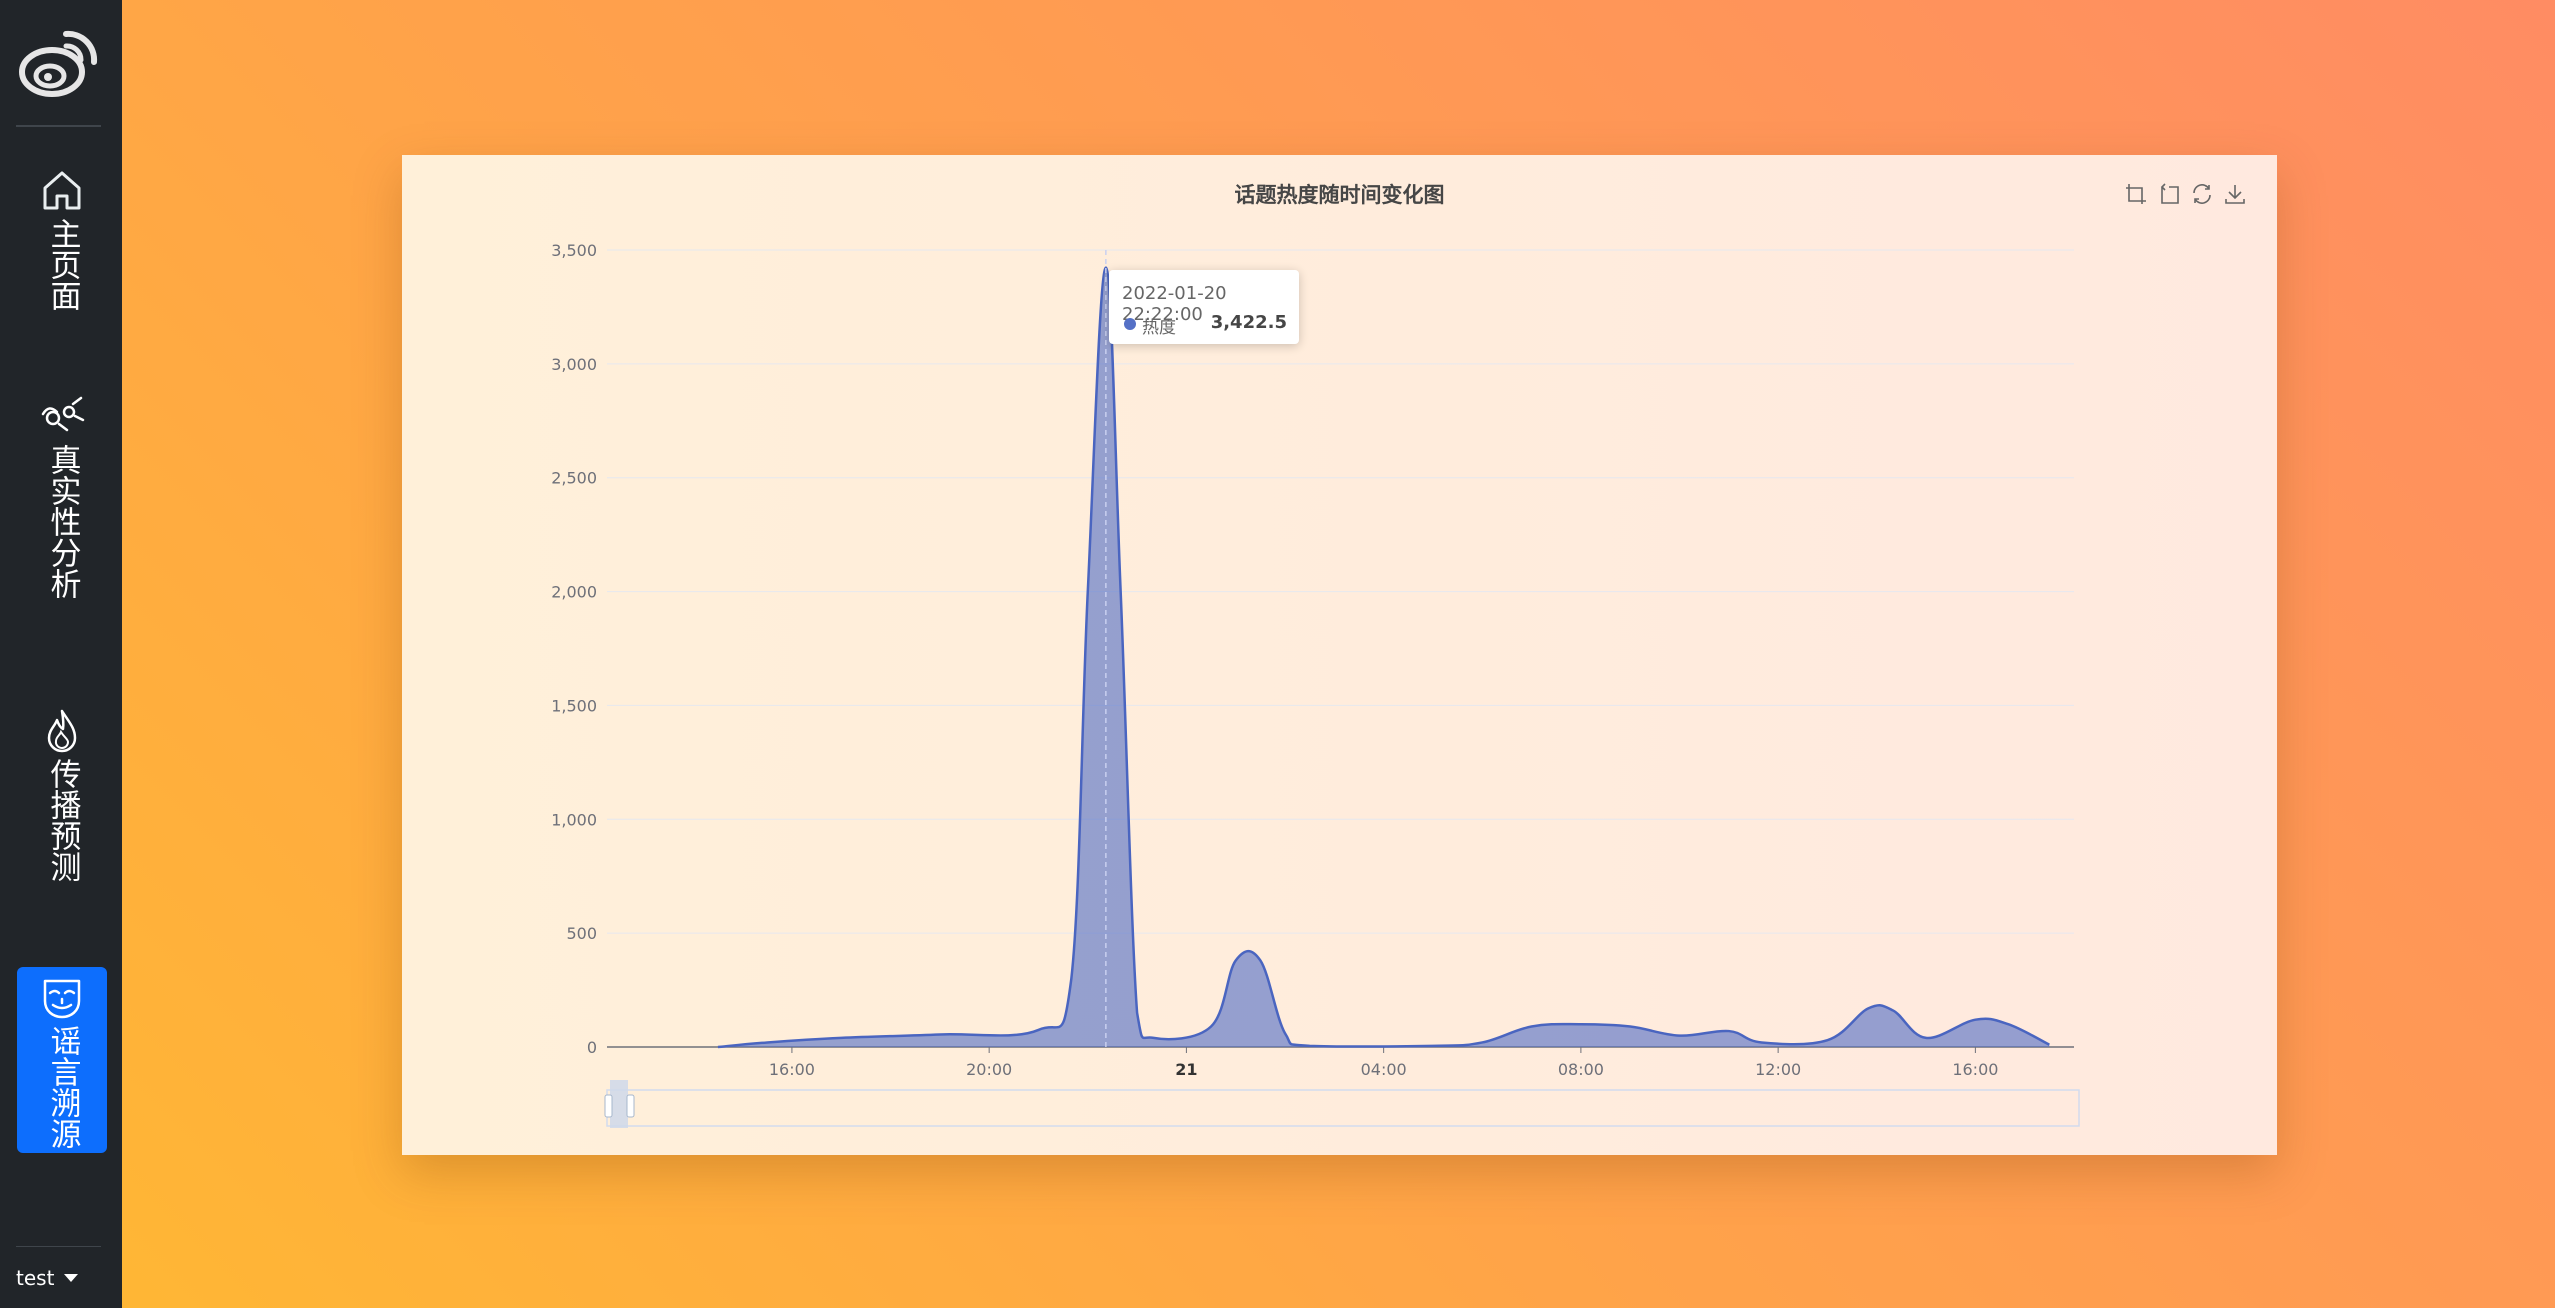  I want to click on nav-item-home: 主页面, so click(62, 239).